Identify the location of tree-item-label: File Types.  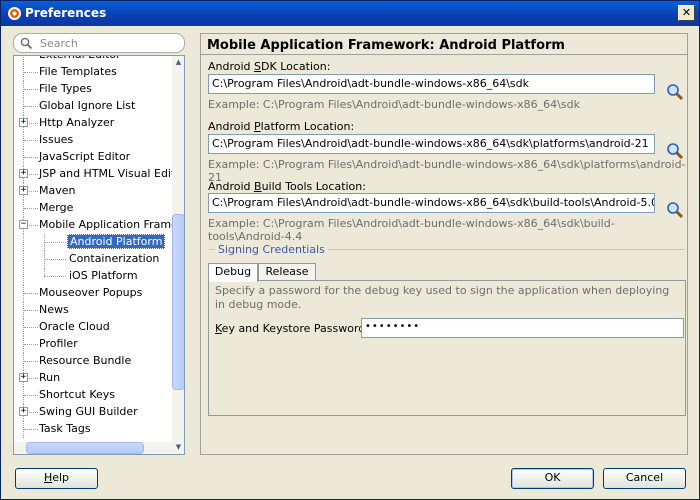
(65, 88).